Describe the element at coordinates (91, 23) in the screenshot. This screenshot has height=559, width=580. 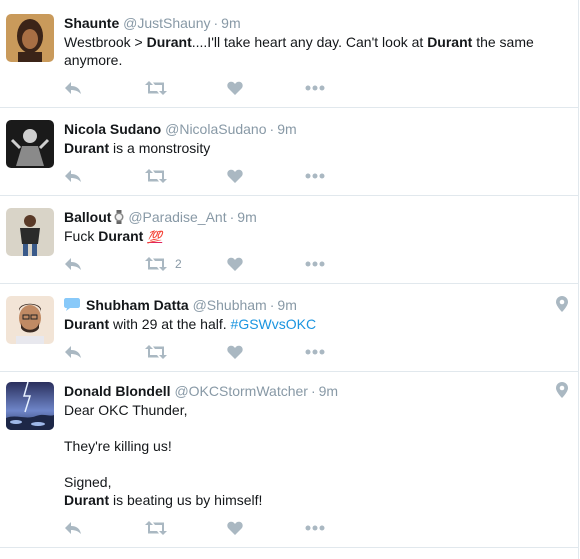
I see `user-fullname: Shaunte` at that location.